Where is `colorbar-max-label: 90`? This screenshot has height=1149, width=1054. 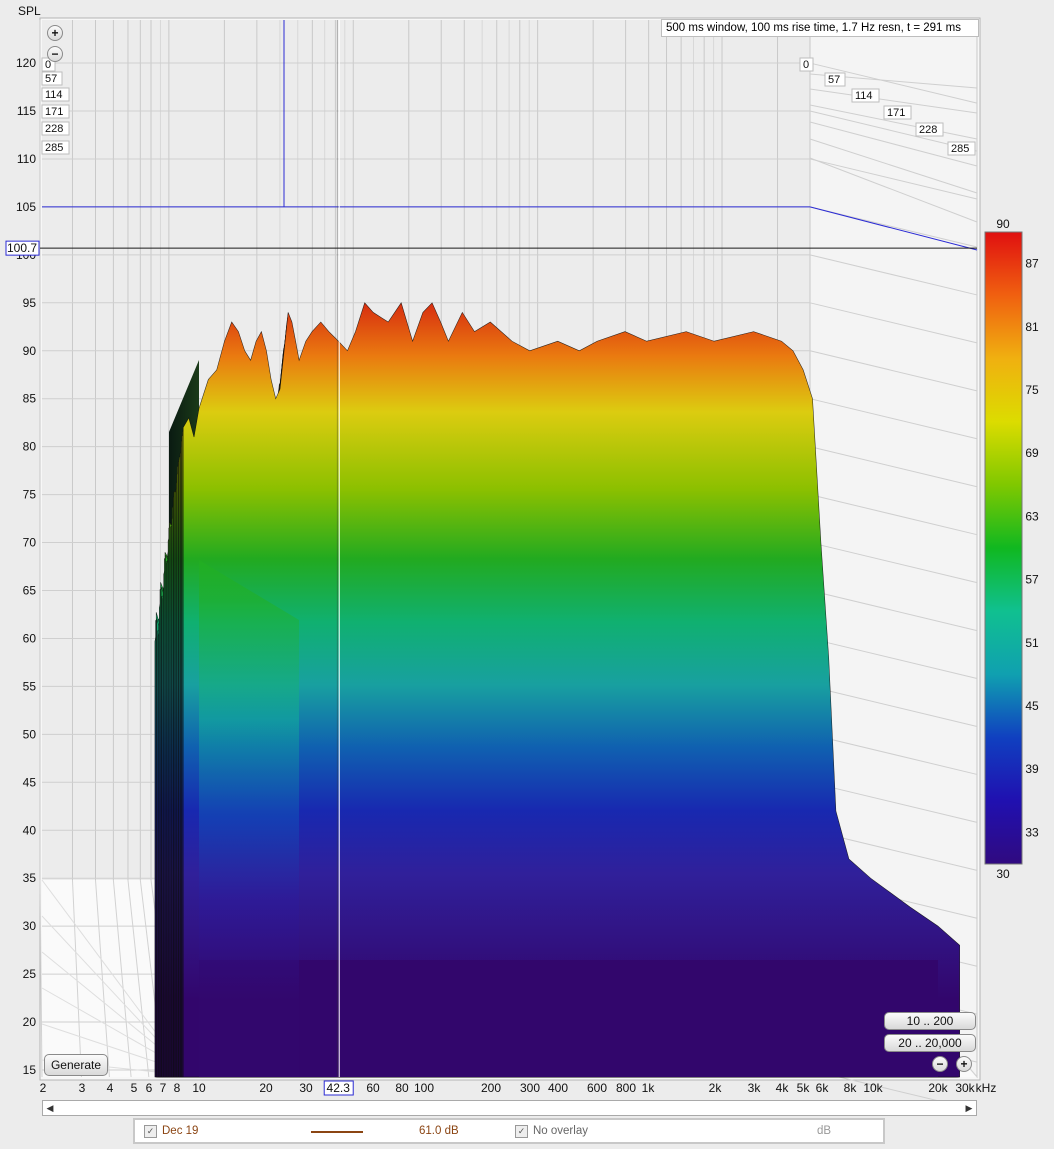 colorbar-max-label: 90 is located at coordinates (1003, 224).